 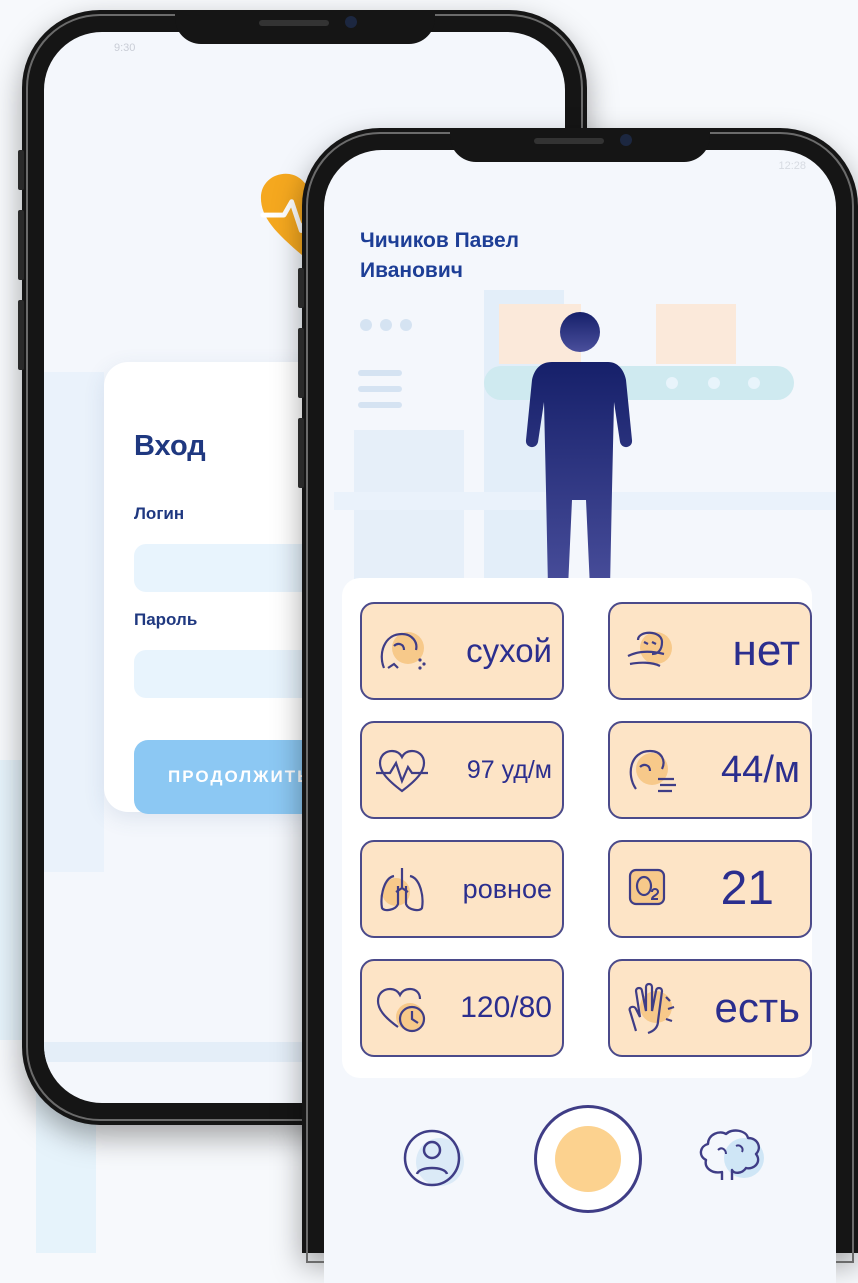 What do you see at coordinates (710, 651) in the screenshot?
I see `metric-tile-nausea: нет` at bounding box center [710, 651].